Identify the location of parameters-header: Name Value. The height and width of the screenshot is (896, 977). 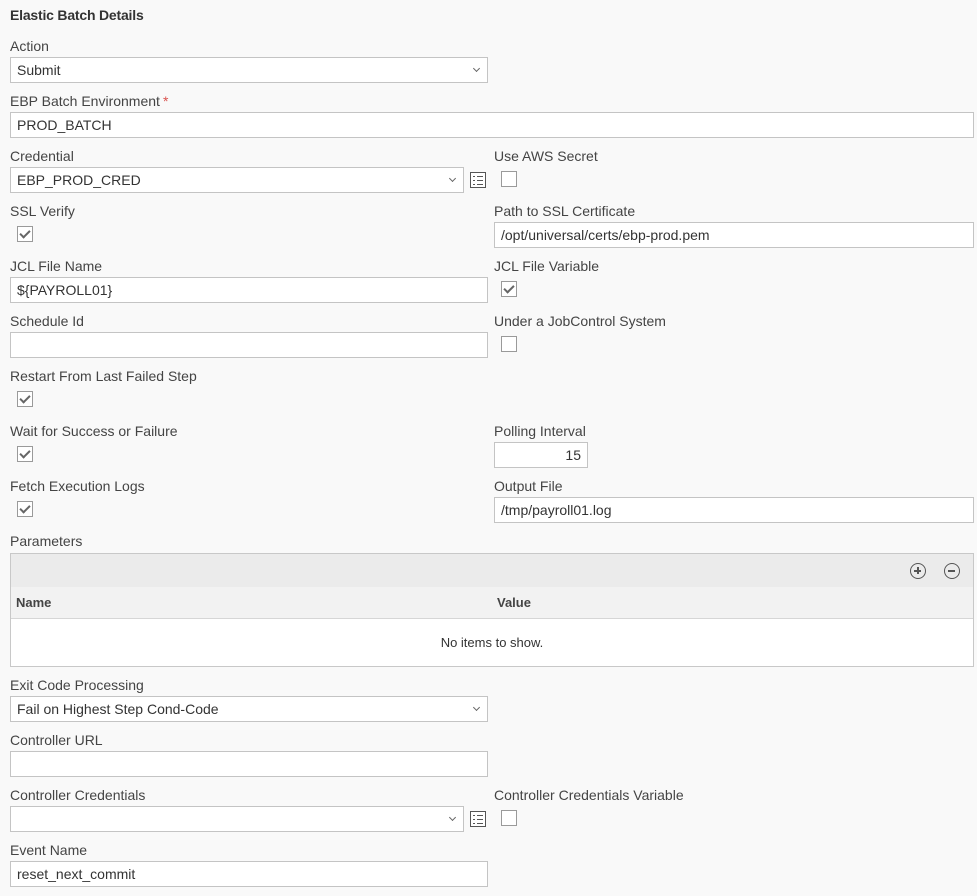
(492, 603).